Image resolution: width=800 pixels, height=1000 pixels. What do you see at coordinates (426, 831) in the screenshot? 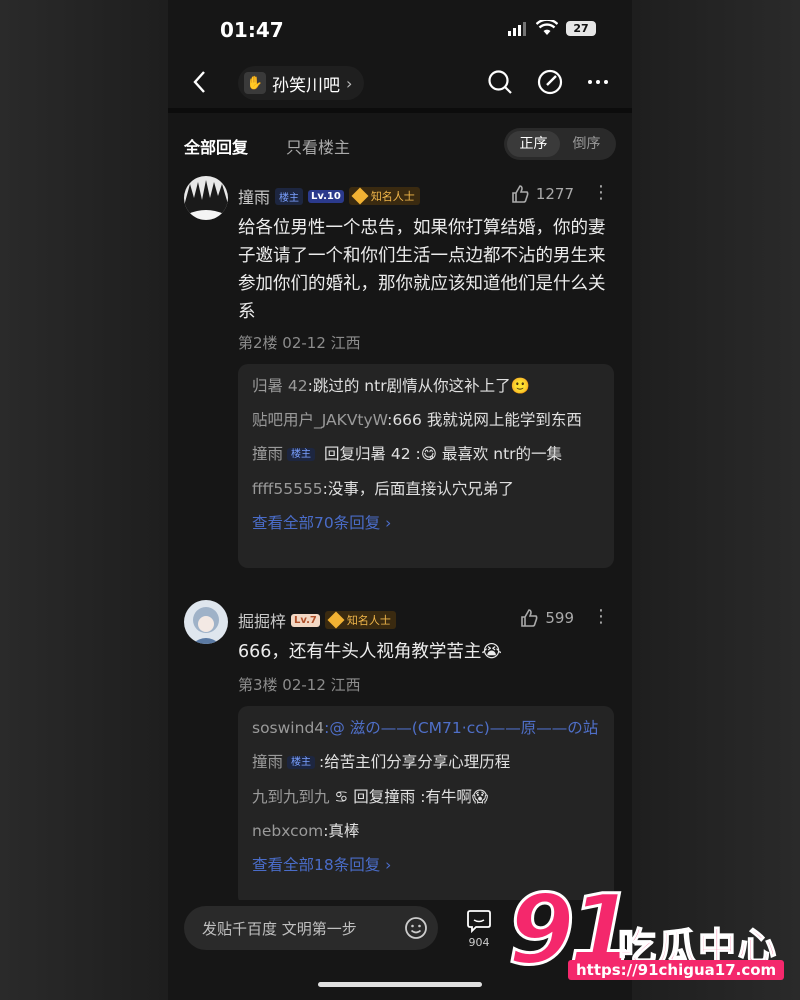
I see `reply-item: nebxcom:真棒` at bounding box center [426, 831].